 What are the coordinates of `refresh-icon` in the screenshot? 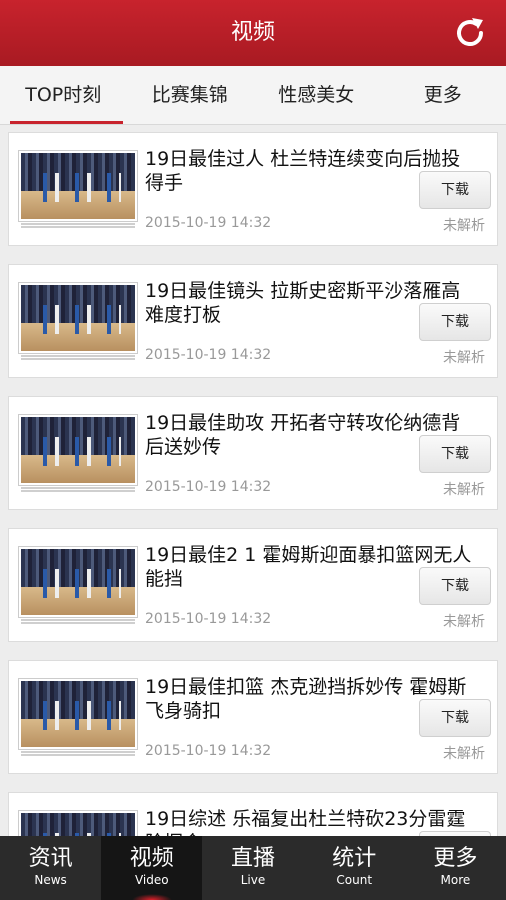 It's located at (470, 33).